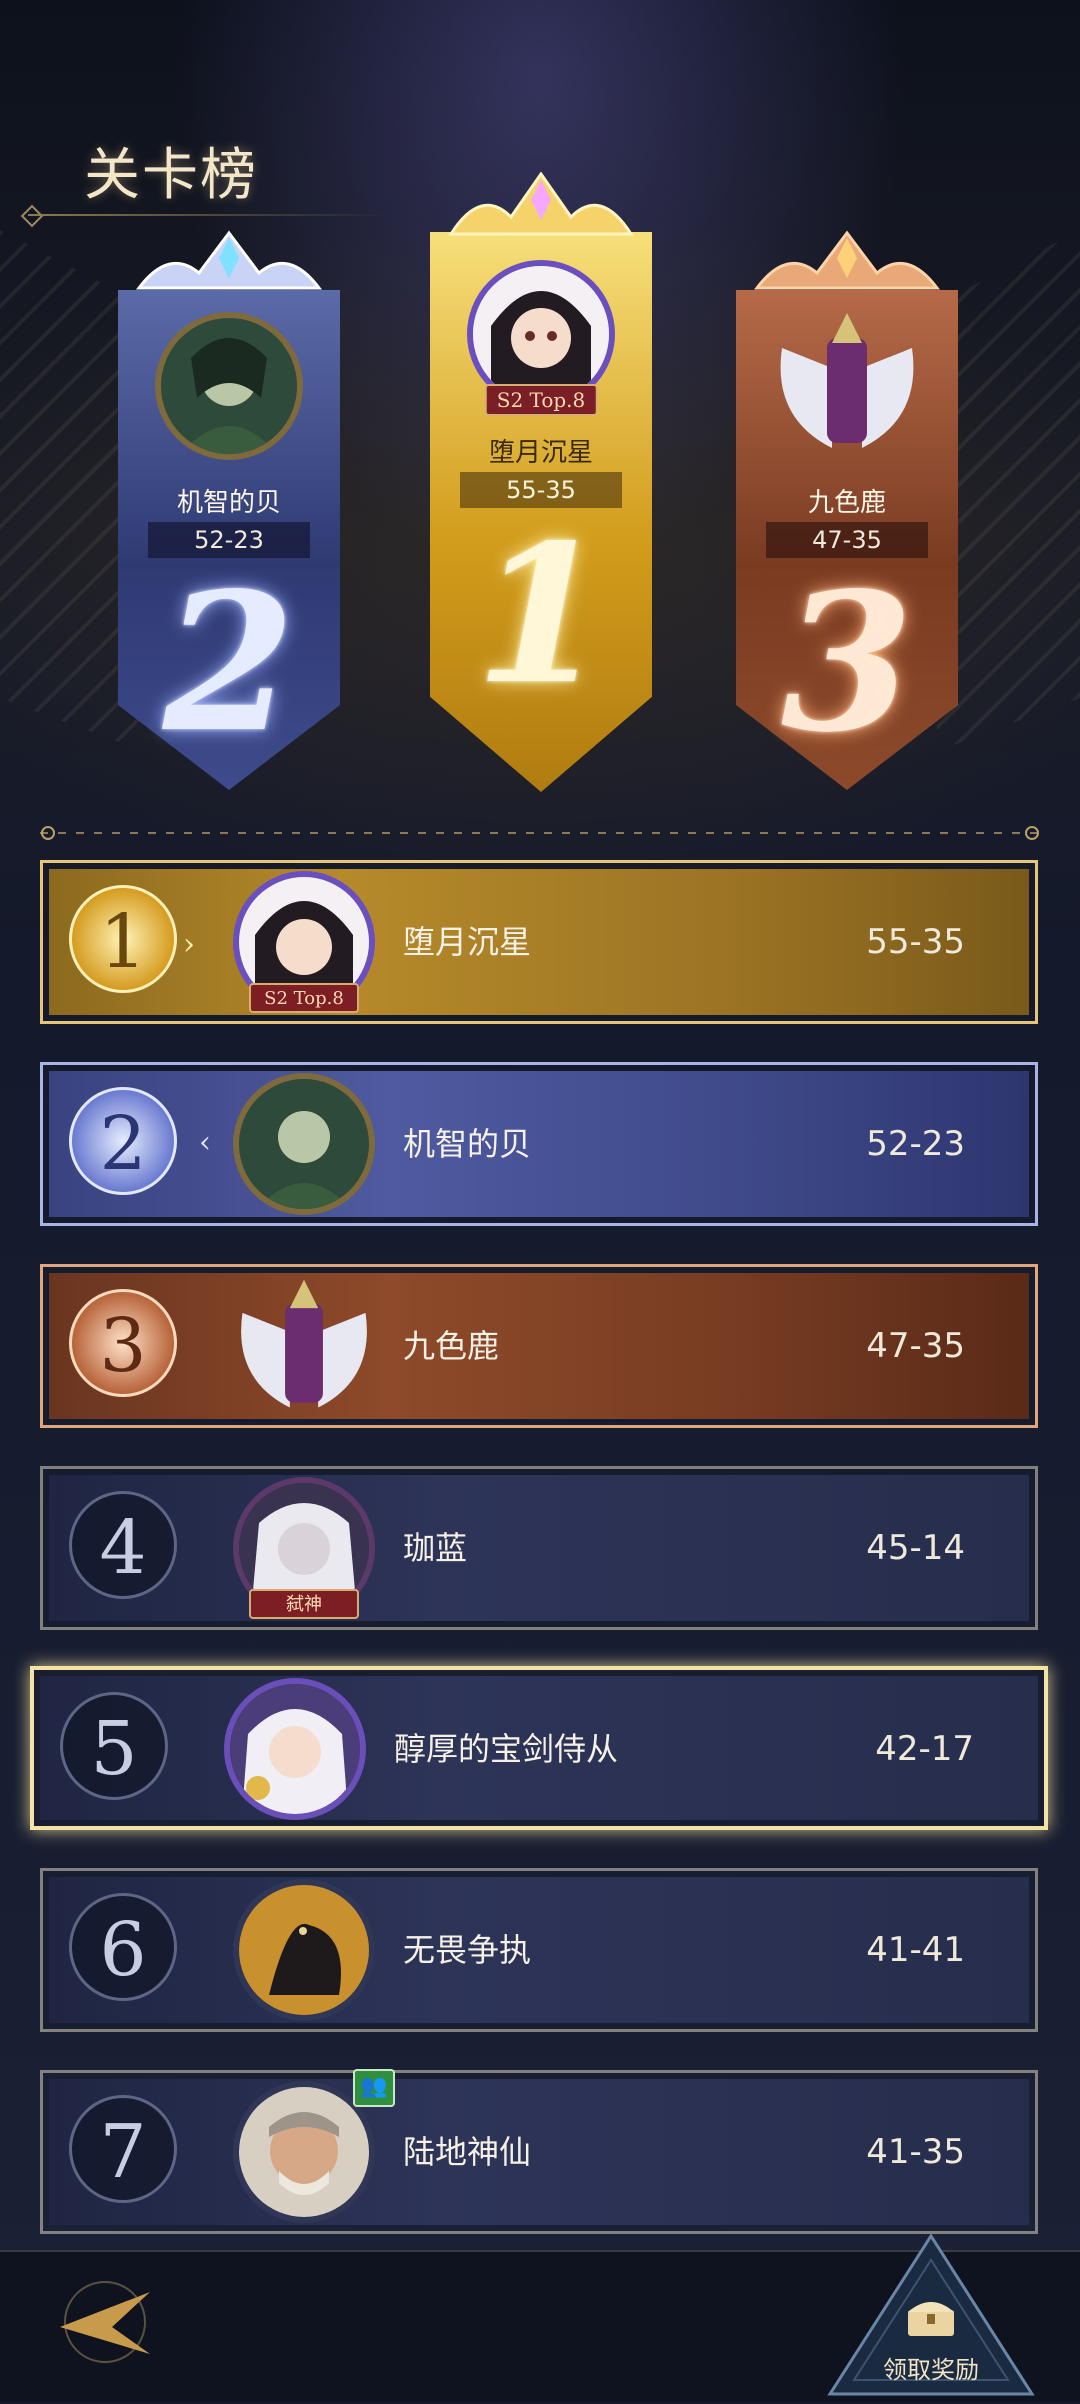 The image size is (1080, 2404). I want to click on friends-icon: 👥, so click(374, 2088).